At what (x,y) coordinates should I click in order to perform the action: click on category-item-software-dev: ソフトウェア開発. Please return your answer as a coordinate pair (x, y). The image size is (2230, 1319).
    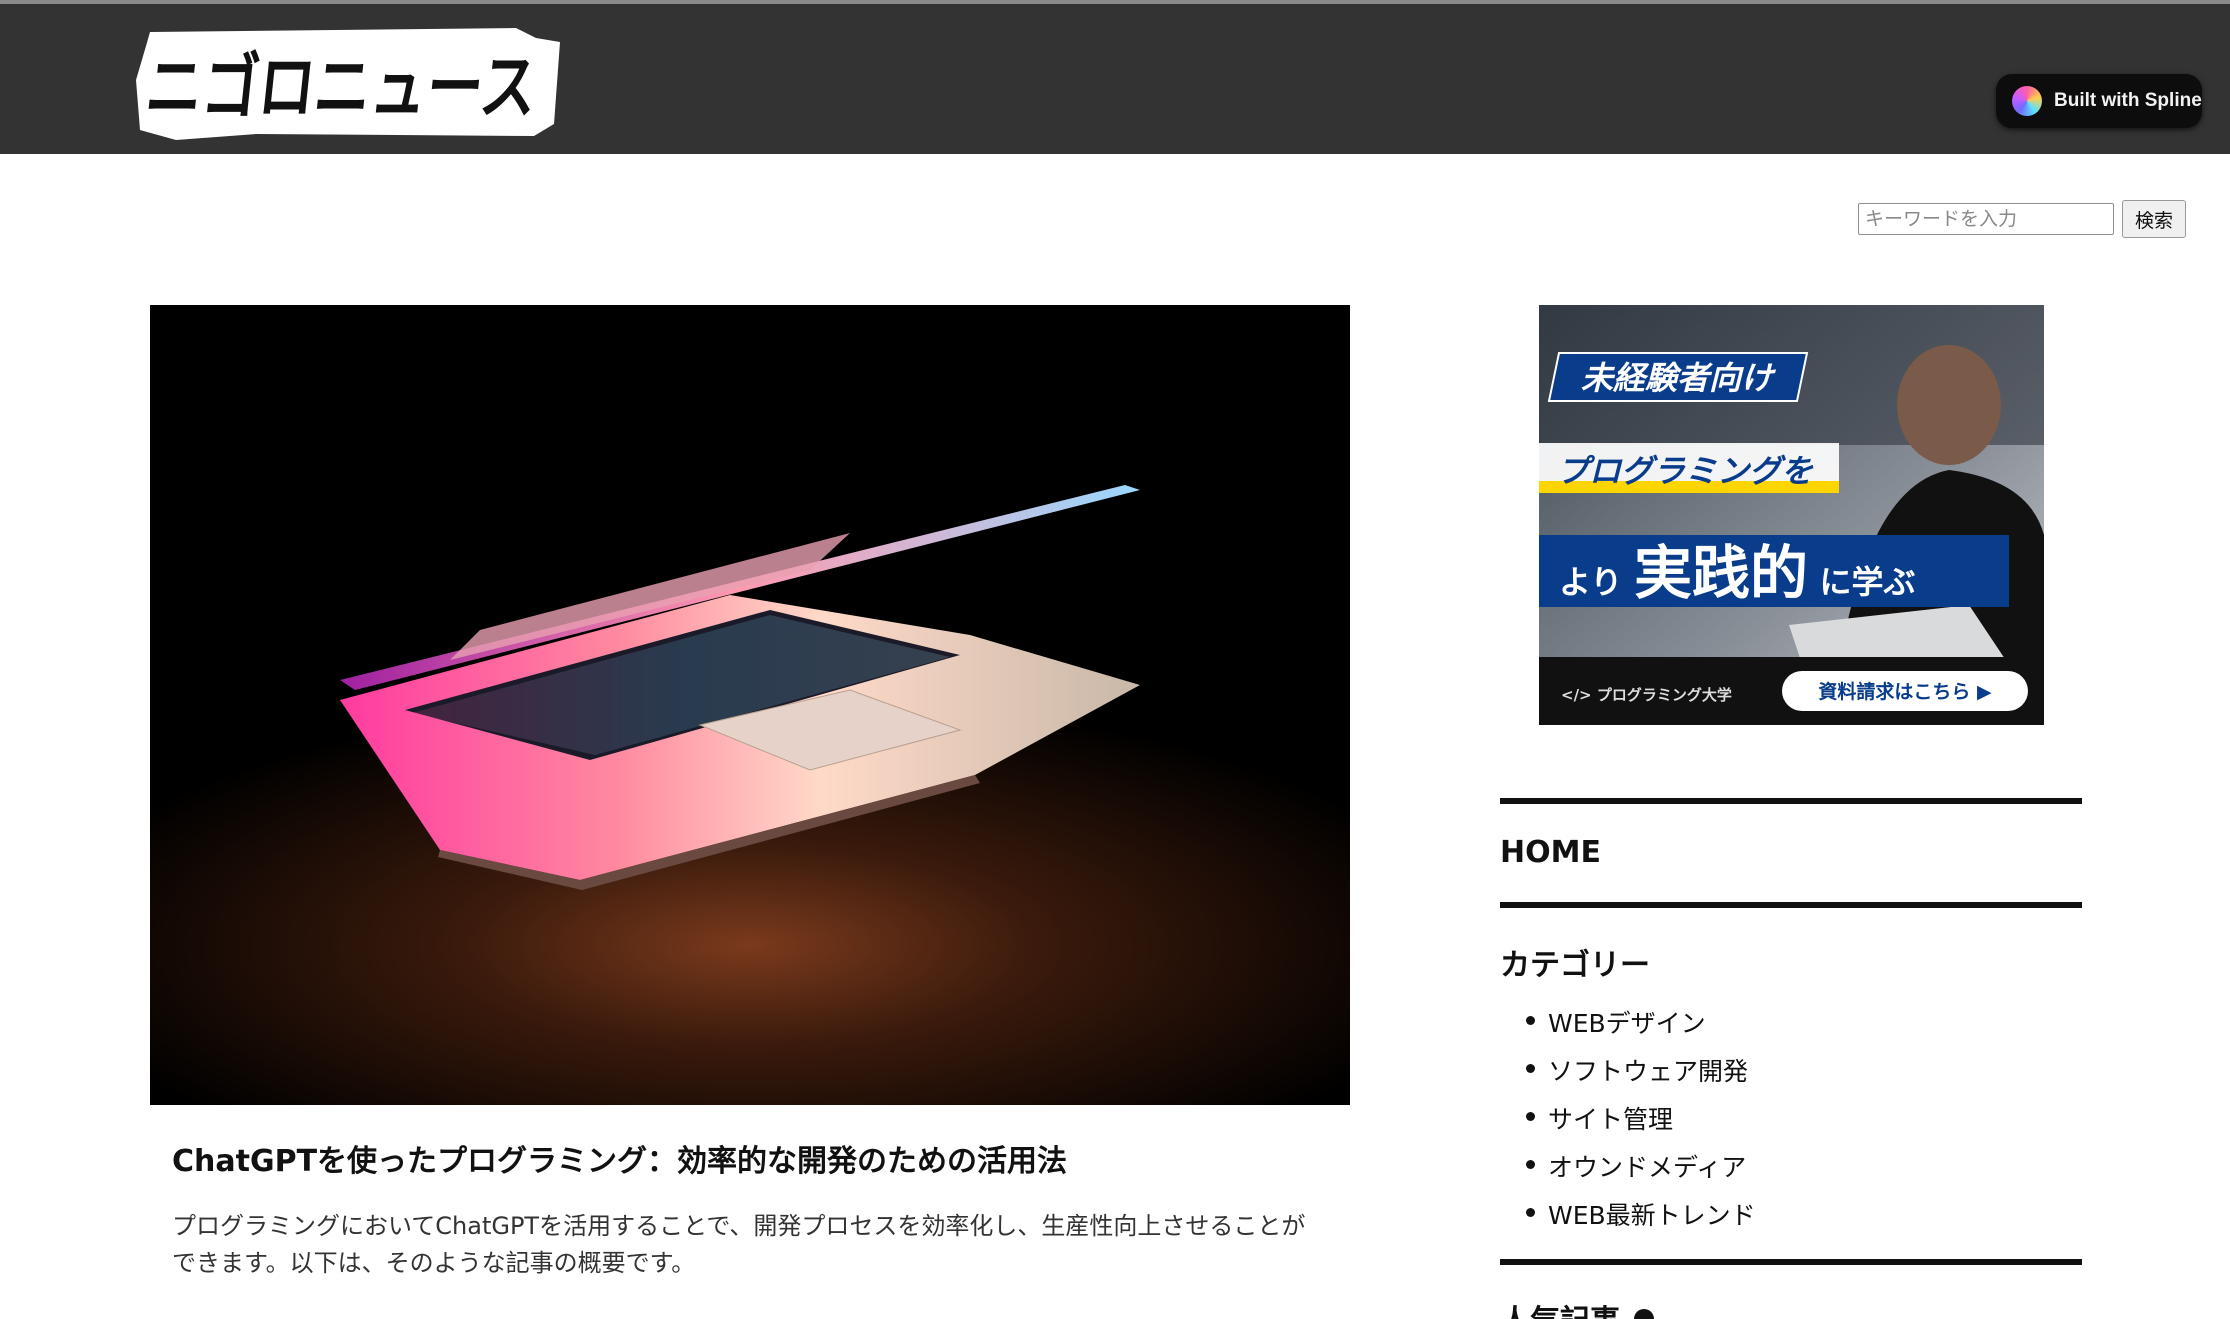
    Looking at the image, I should click on (1641, 1076).